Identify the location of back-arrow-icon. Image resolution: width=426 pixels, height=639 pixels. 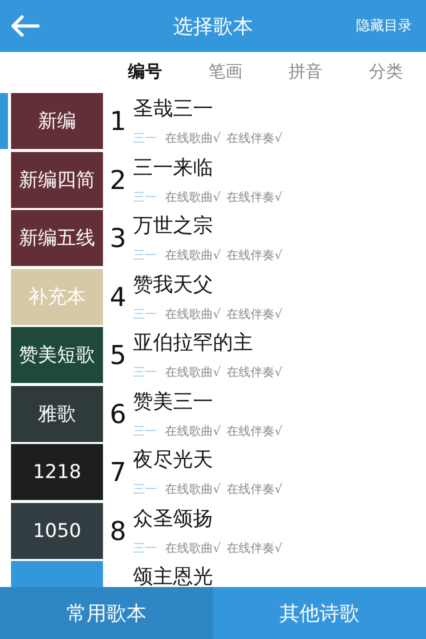
(25, 26).